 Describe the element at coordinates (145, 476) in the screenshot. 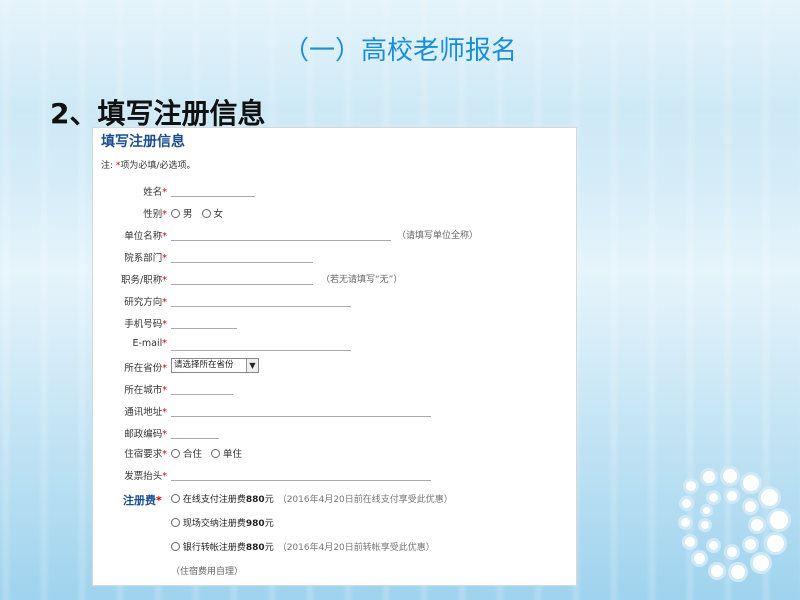

I see `invoice-label: 发票抬头*` at that location.